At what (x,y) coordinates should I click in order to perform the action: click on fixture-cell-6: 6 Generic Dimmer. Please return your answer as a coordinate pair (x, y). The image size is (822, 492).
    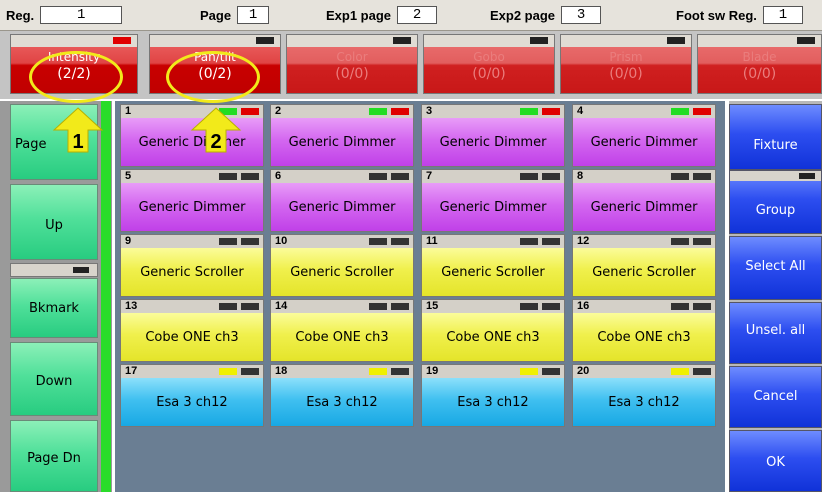
    Looking at the image, I should click on (342, 200).